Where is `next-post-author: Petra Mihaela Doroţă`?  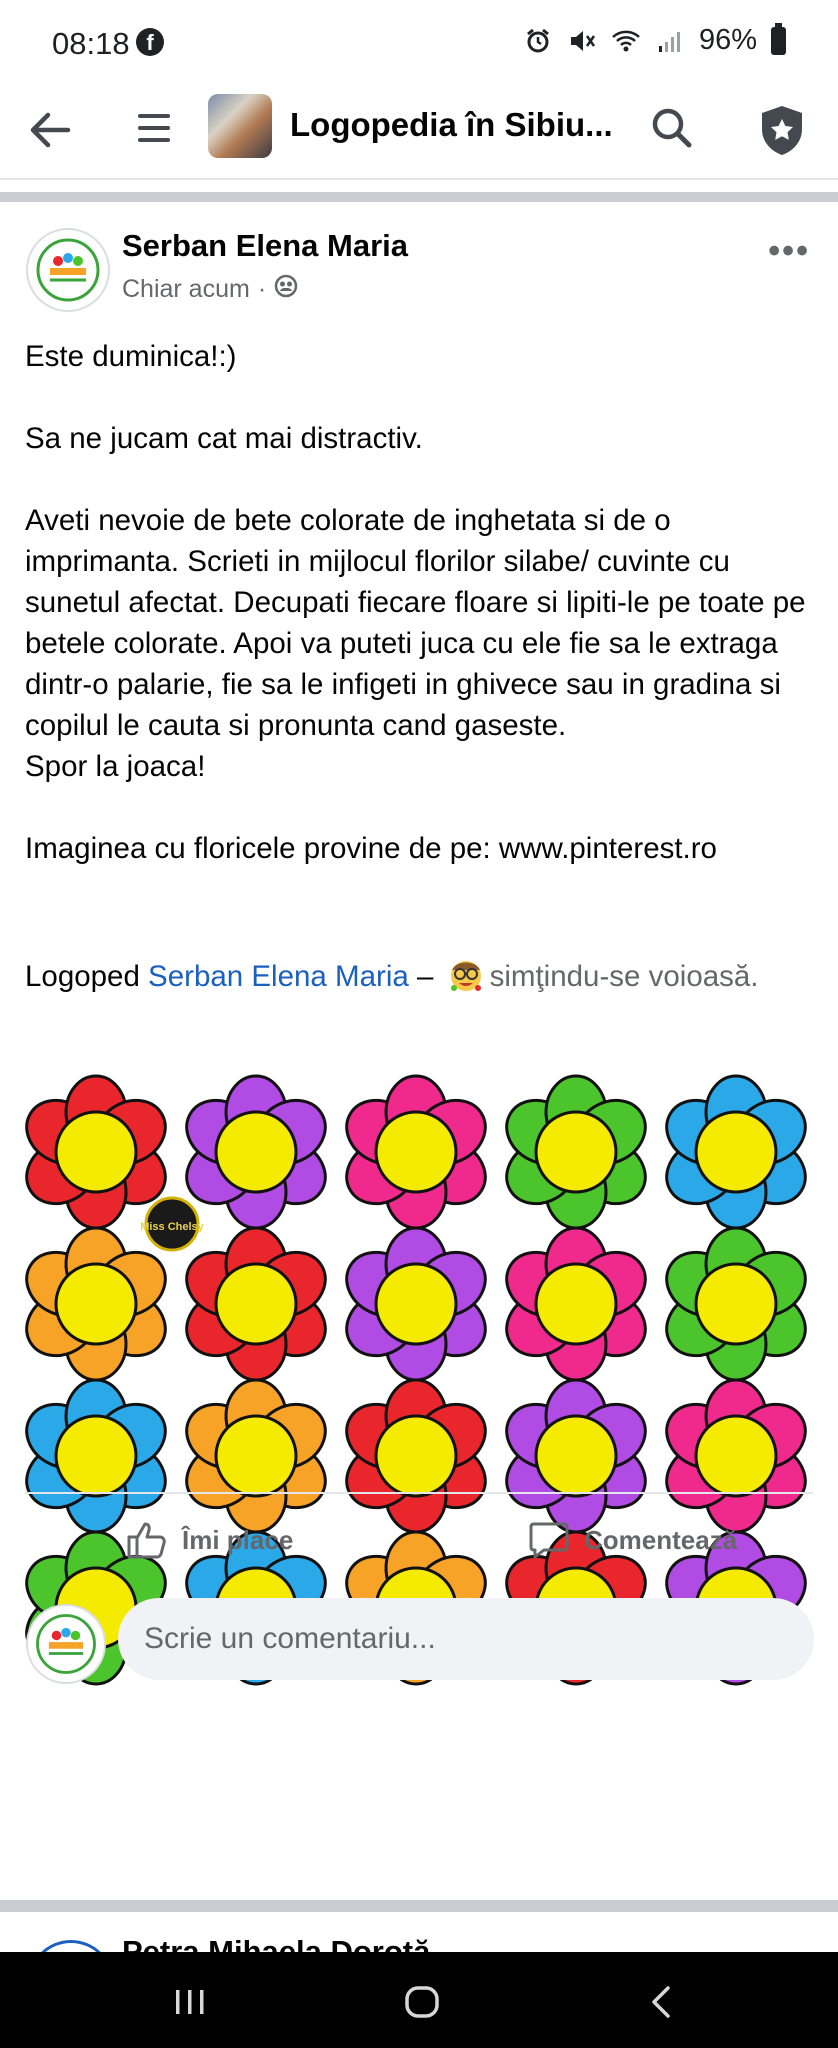 next-post-author: Petra Mihaela Doroţă is located at coordinates (276, 1943).